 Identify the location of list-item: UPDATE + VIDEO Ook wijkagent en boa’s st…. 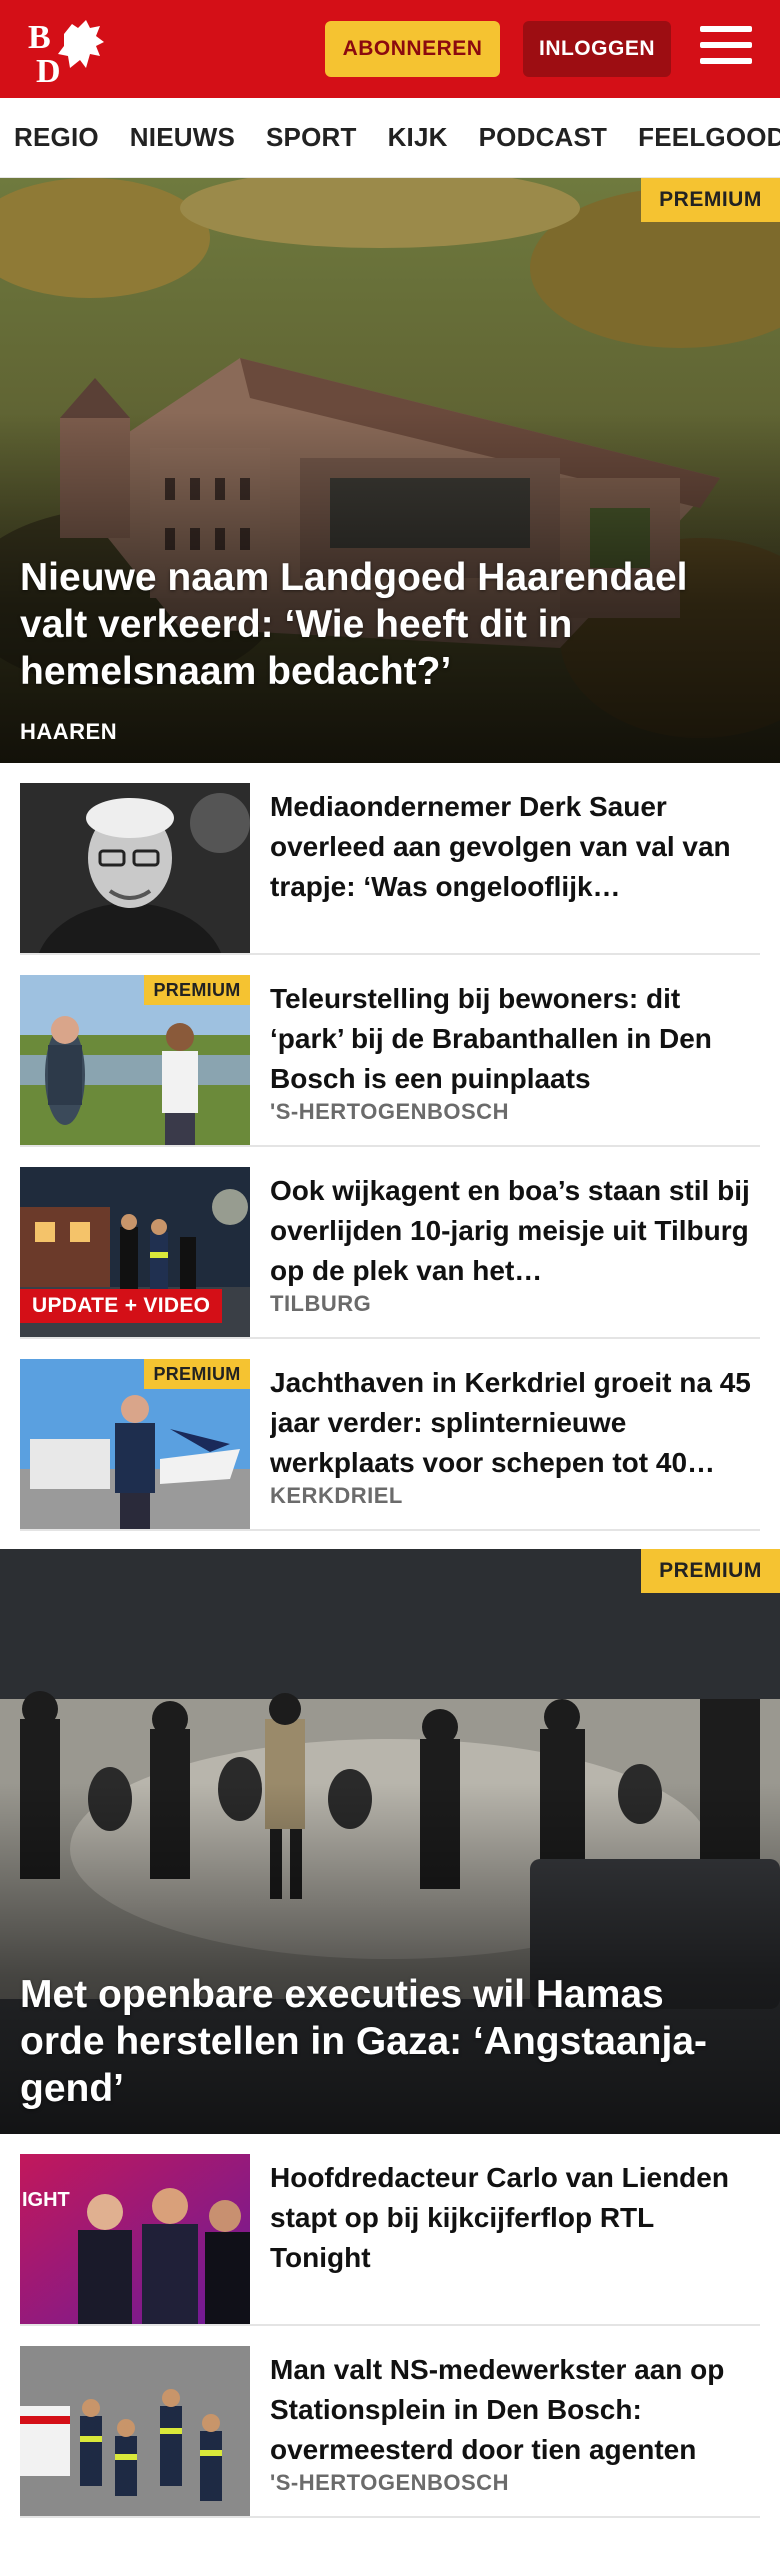
(390, 1243).